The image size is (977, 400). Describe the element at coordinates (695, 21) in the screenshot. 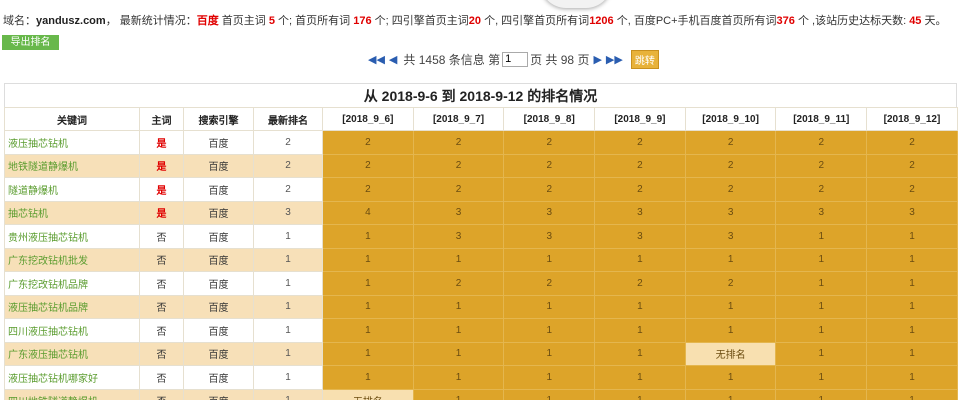

I see `pc-mobile-label: 个, 百度PC+手机百度首页所有词` at that location.